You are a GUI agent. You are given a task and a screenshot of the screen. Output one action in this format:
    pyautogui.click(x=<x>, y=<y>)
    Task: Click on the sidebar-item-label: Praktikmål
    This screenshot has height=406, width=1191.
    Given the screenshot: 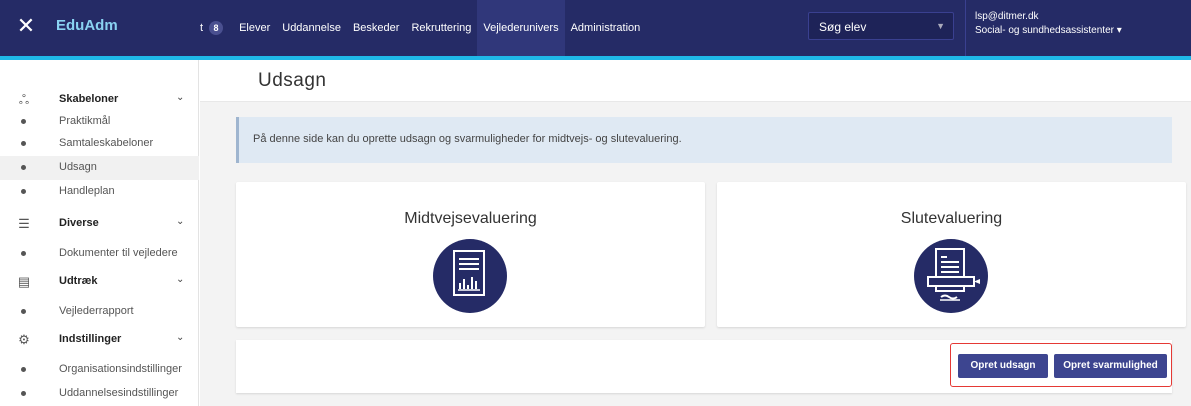 What is the action you would take?
    pyautogui.click(x=85, y=121)
    